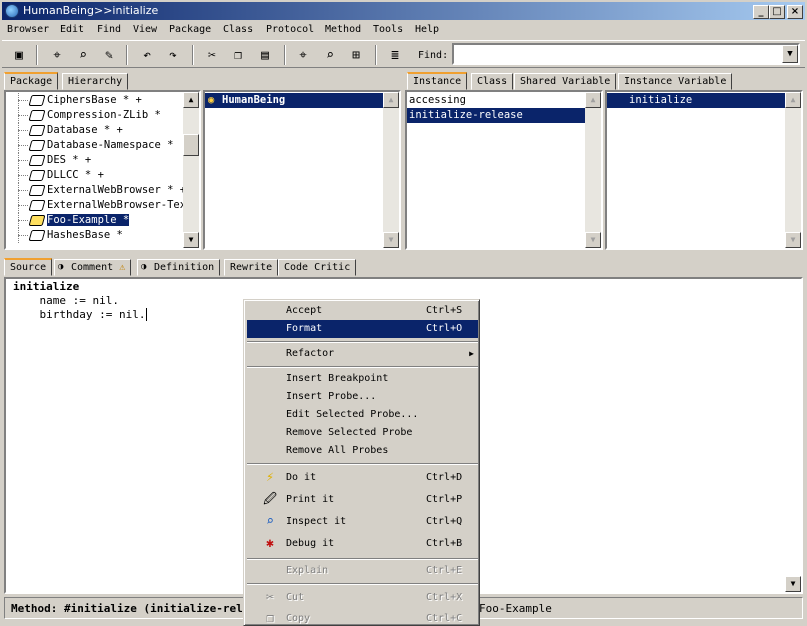 The width and height of the screenshot is (807, 626). I want to click on menu-item-accept: Accept Ctrl+S, so click(362, 311).